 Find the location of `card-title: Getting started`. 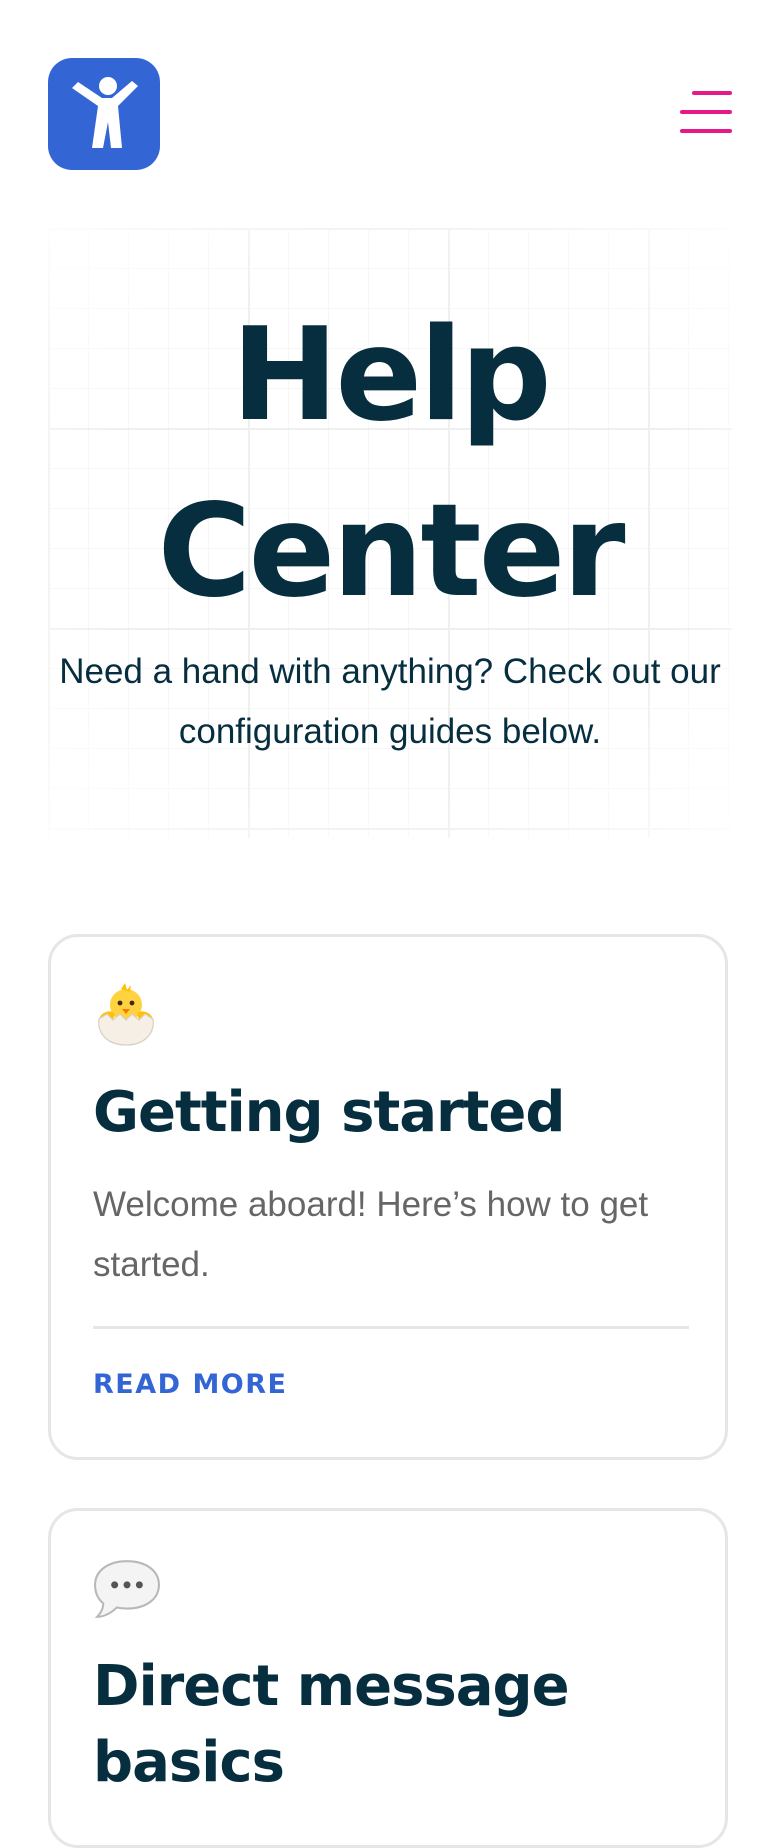

card-title: Getting started is located at coordinates (329, 1112).